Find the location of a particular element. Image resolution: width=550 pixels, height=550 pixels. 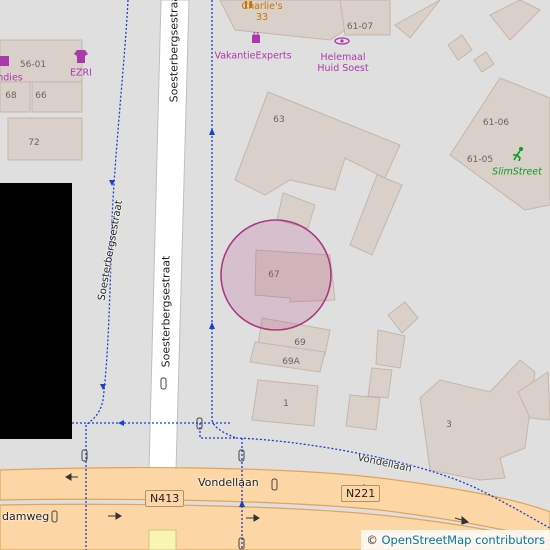

street-label-soesterbergsestraat: Soesterbergsestraat is located at coordinates (166, 311).